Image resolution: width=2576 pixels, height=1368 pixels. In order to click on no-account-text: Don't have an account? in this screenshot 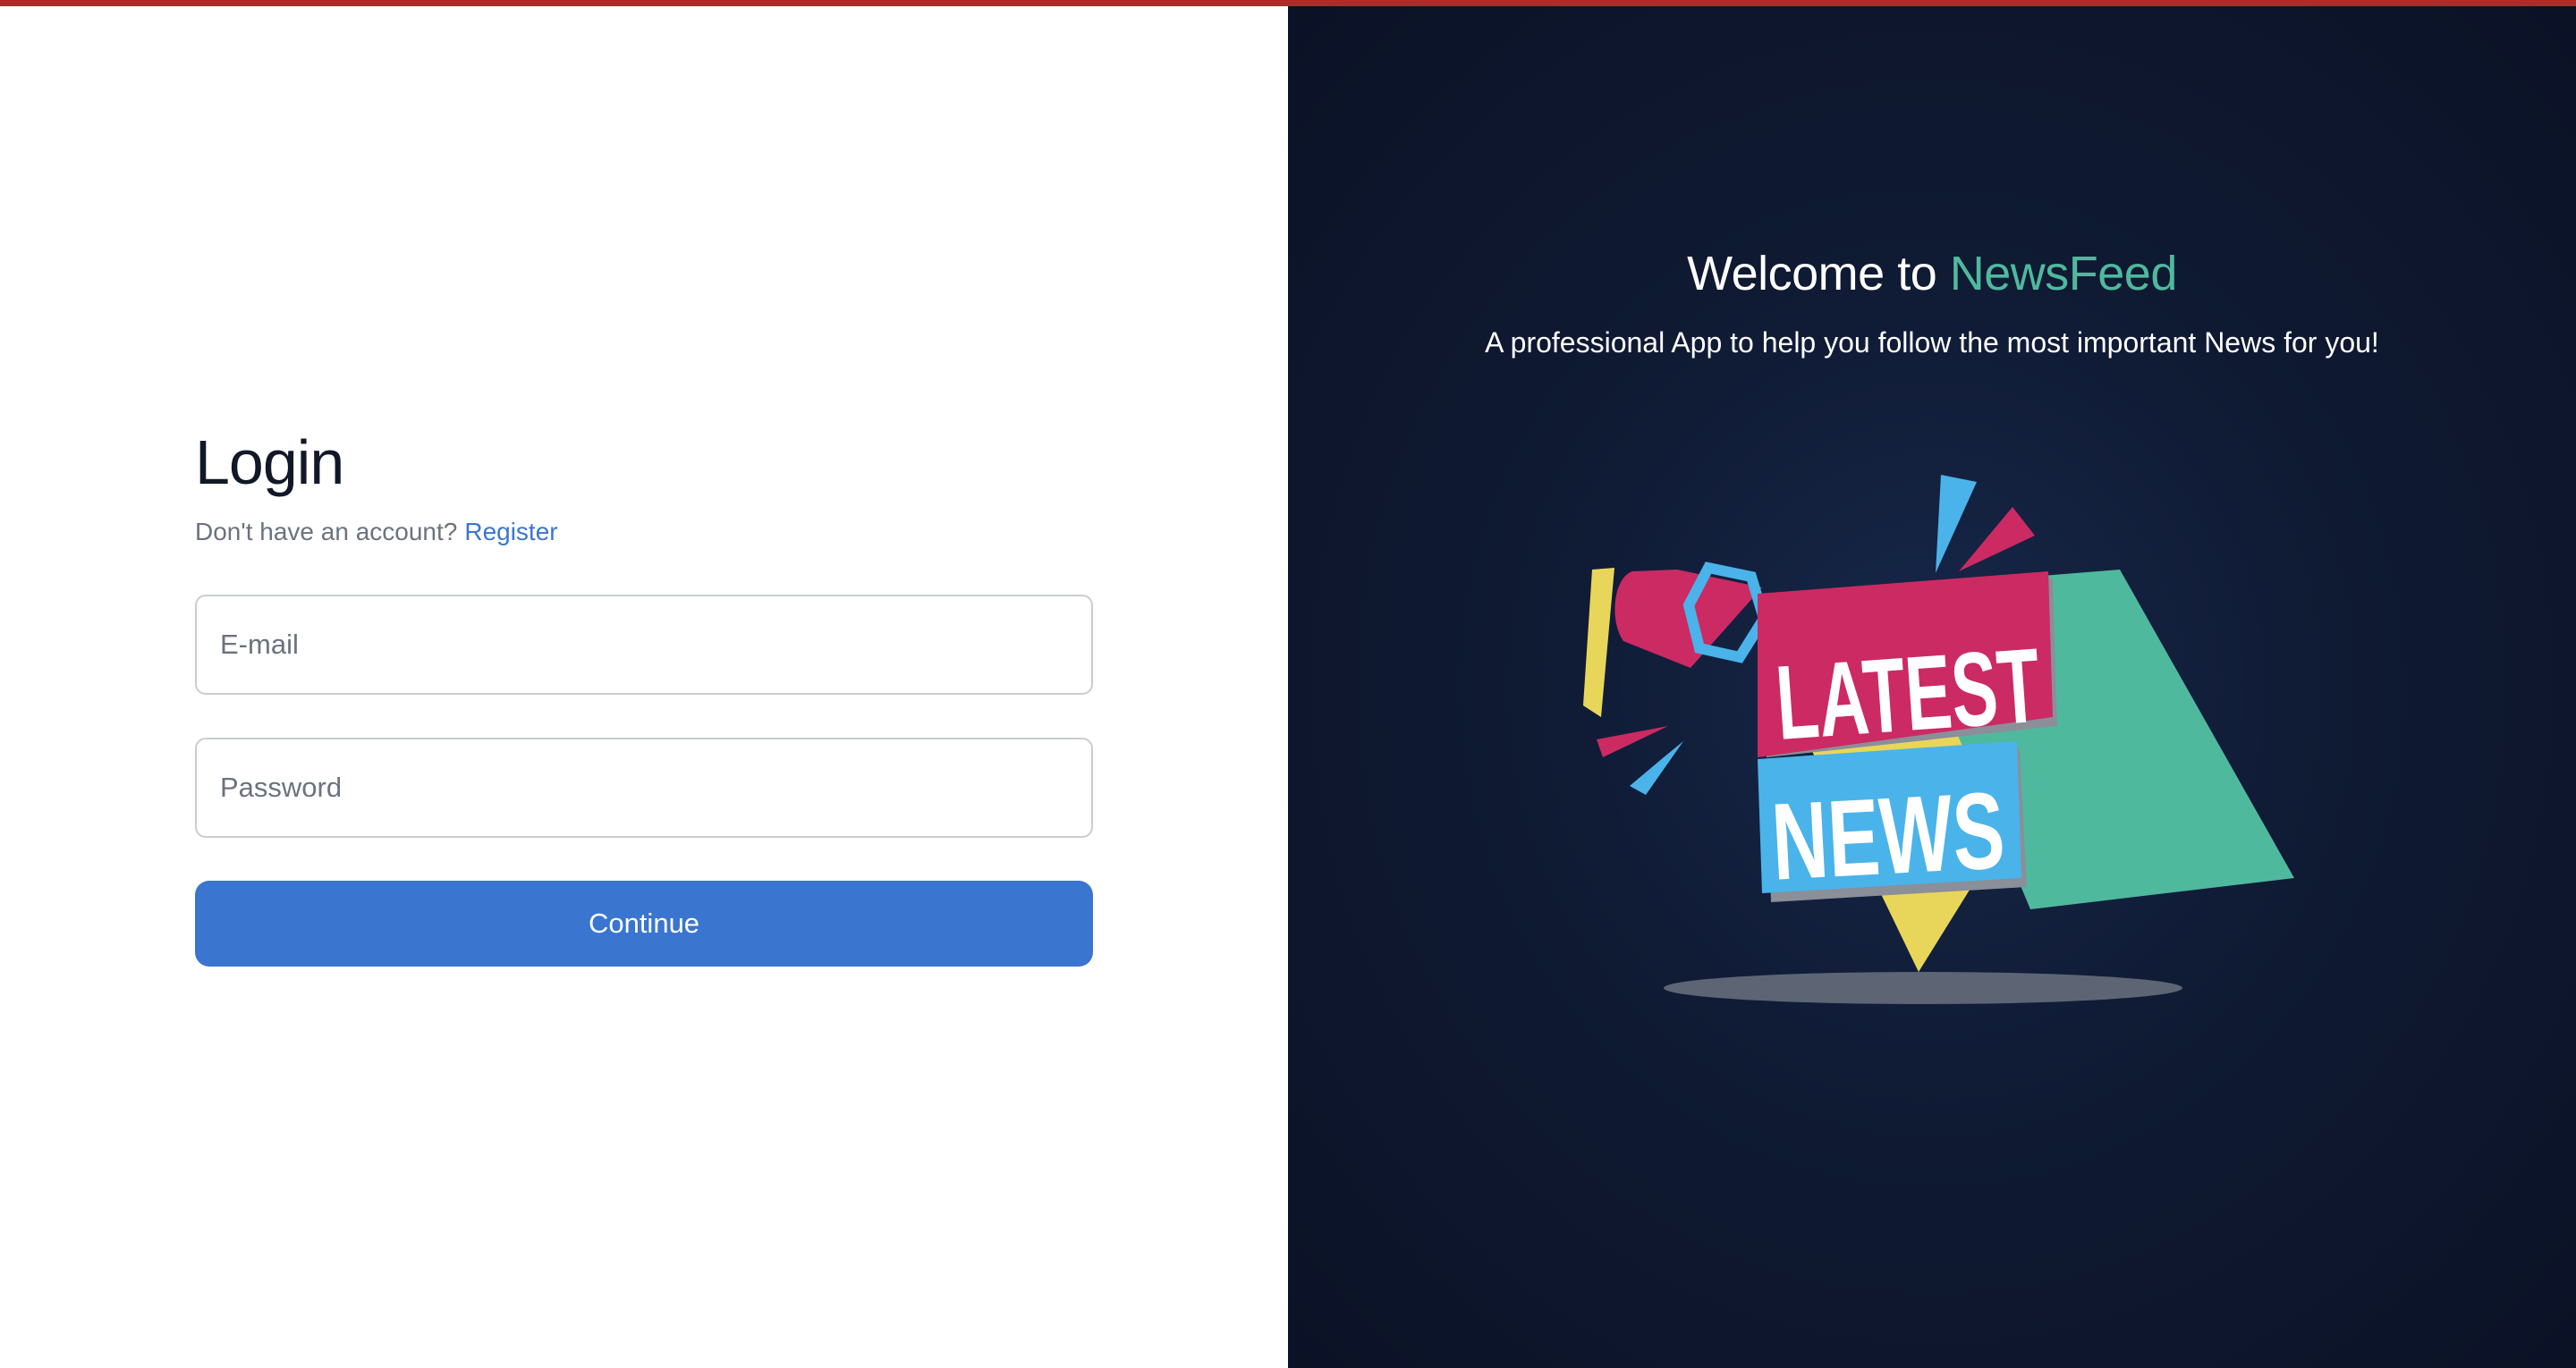, I will do `click(326, 532)`.